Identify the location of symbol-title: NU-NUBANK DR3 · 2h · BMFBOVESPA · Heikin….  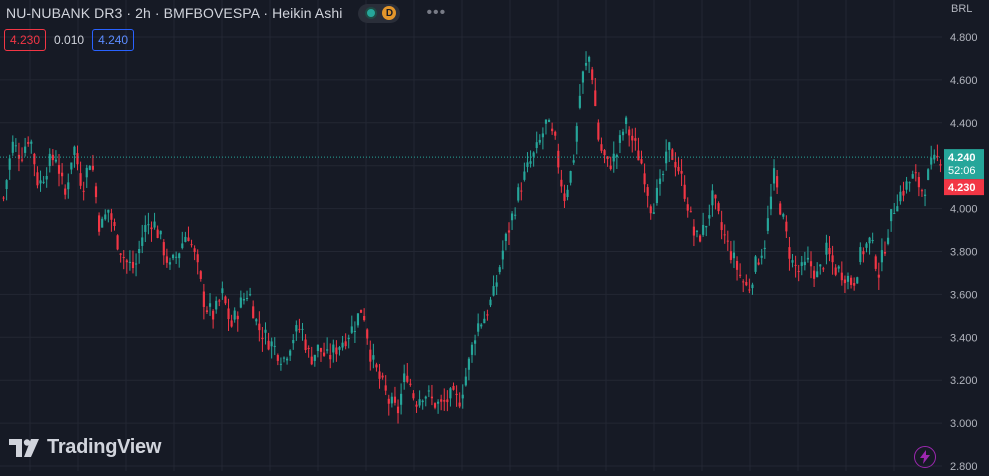
(174, 13).